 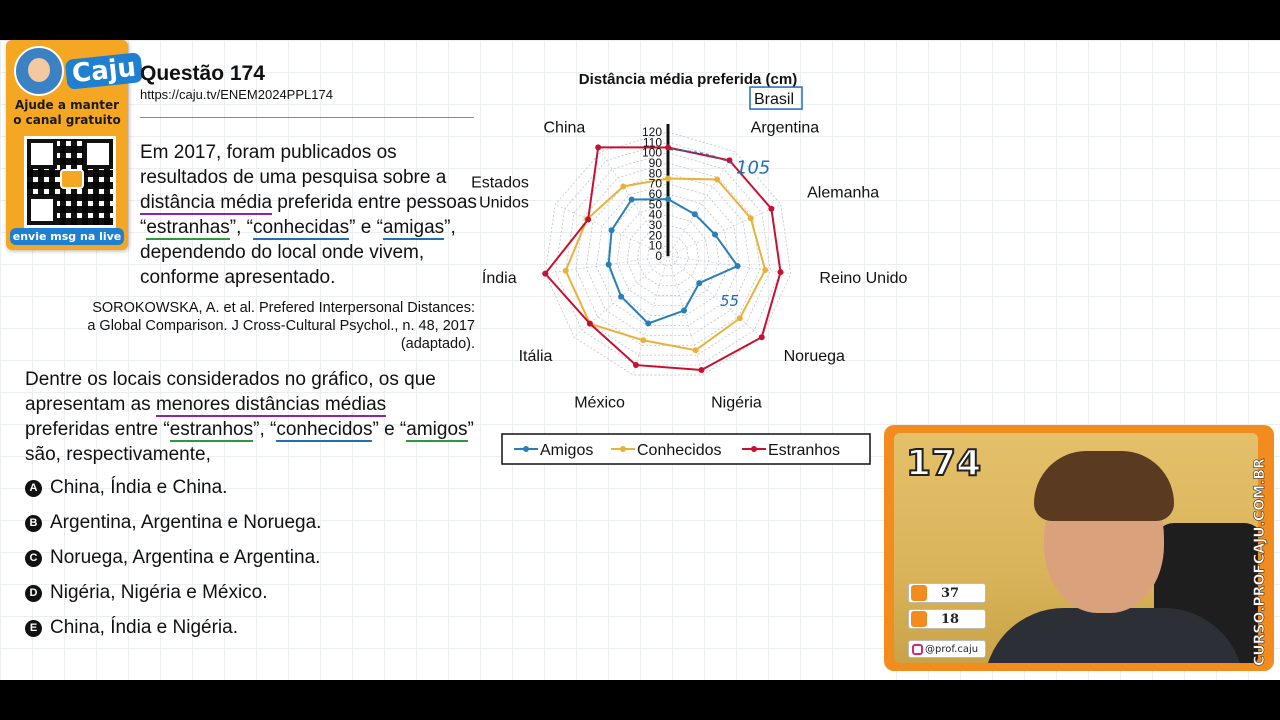 I want to click on highlight-distancia-media: distância média, so click(x=206, y=203).